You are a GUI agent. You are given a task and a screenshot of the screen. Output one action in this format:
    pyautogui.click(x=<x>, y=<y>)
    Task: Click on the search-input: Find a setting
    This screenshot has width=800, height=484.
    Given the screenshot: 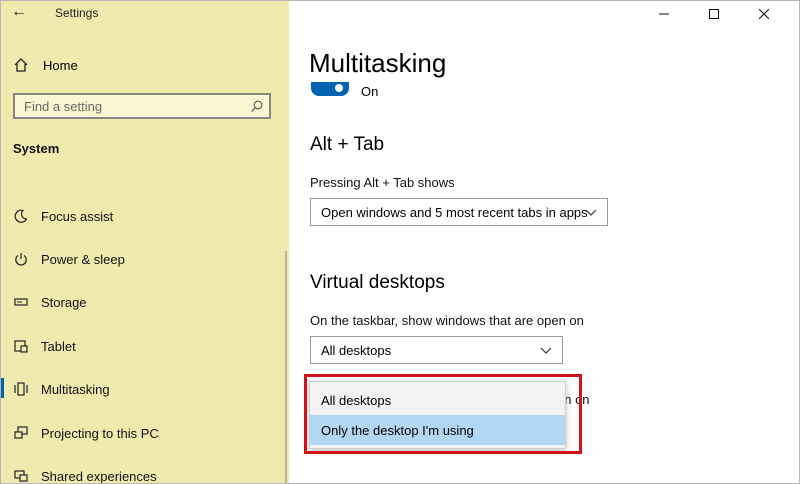 What is the action you would take?
    pyautogui.click(x=142, y=106)
    